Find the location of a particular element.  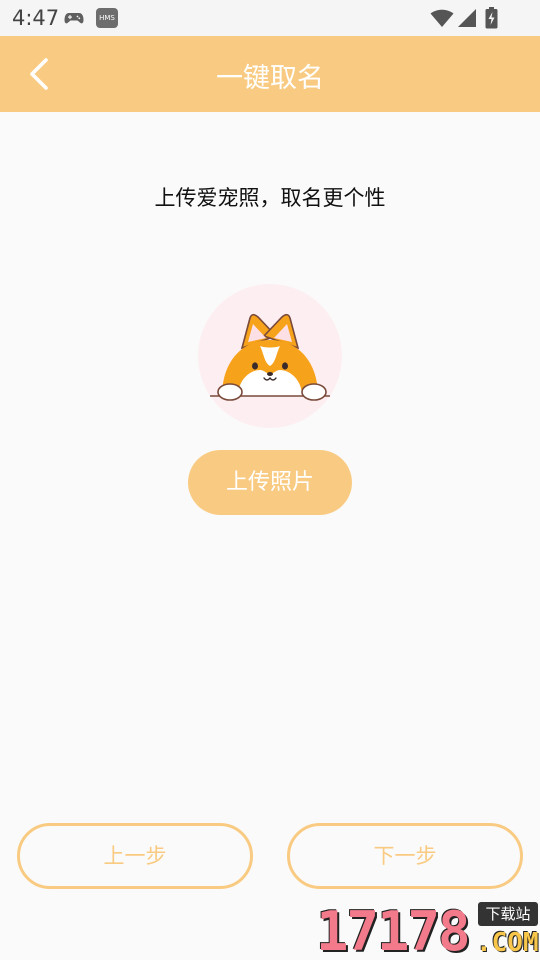

pet-avatar is located at coordinates (270, 356).